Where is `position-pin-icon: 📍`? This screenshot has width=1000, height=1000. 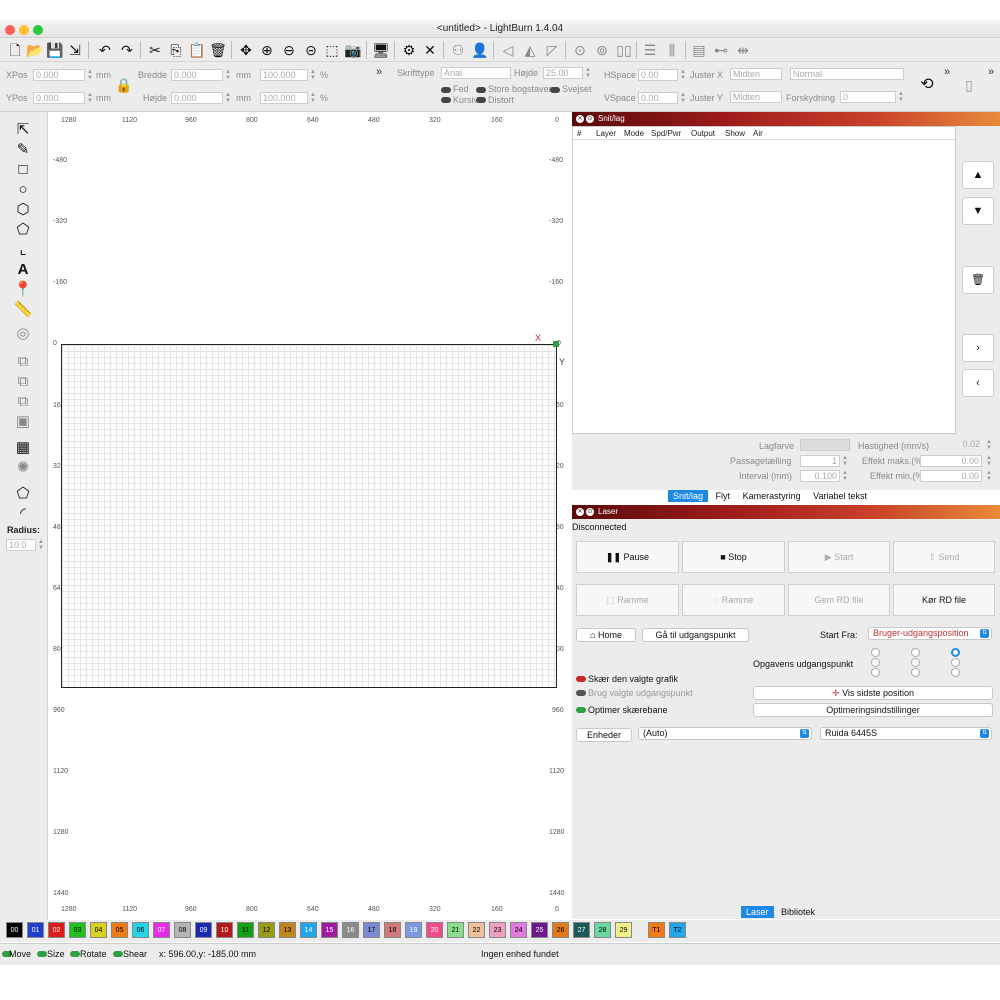 position-pin-icon: 📍 is located at coordinates (23, 289).